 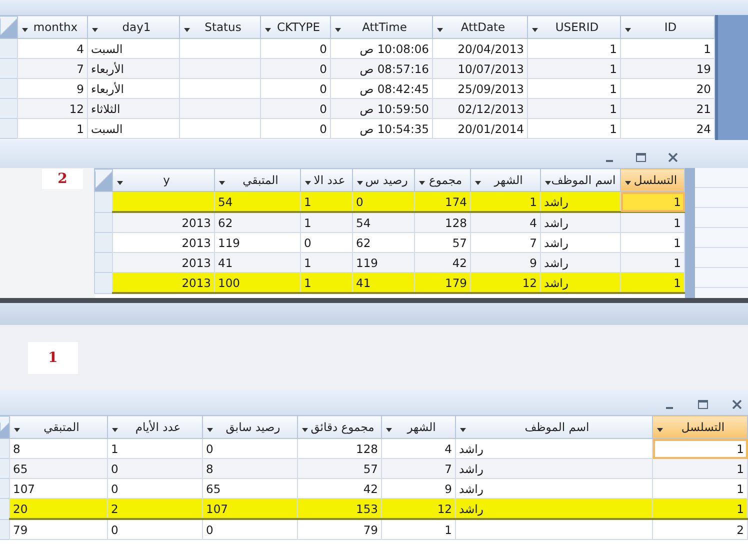 What do you see at coordinates (257, 202) in the screenshot?
I see `table-cell: 54` at bounding box center [257, 202].